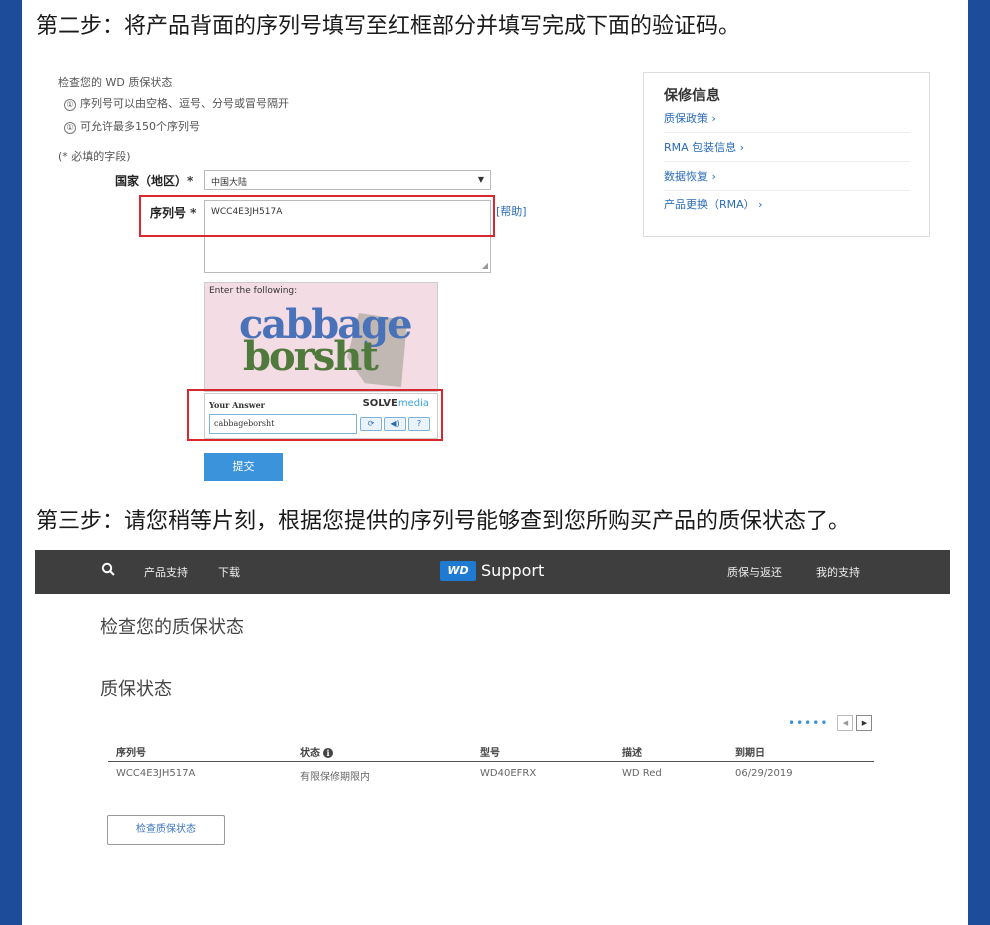 The height and width of the screenshot is (925, 990). Describe the element at coordinates (156, 773) in the screenshot. I see `cell-serial: WCC4E3JH517A` at that location.